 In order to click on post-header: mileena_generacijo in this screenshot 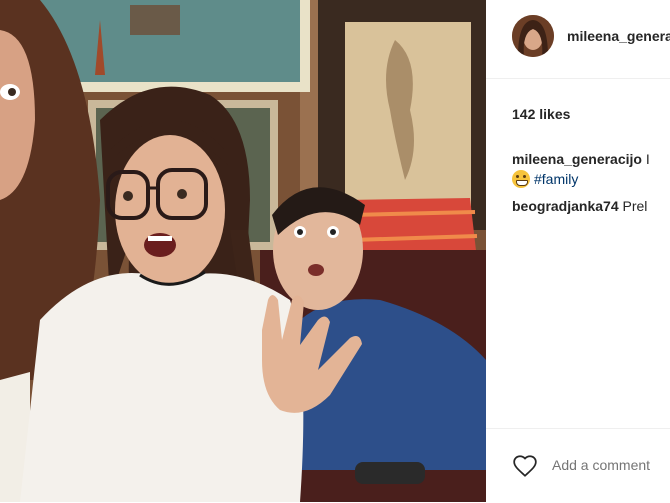, I will do `click(578, 39)`.